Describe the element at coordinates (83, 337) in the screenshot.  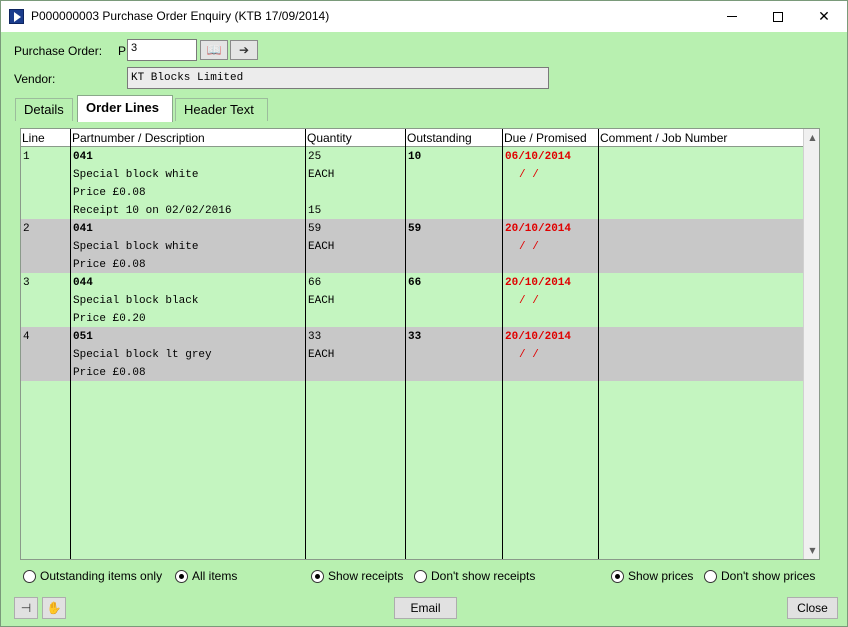
I see `row-4-part: 051` at that location.